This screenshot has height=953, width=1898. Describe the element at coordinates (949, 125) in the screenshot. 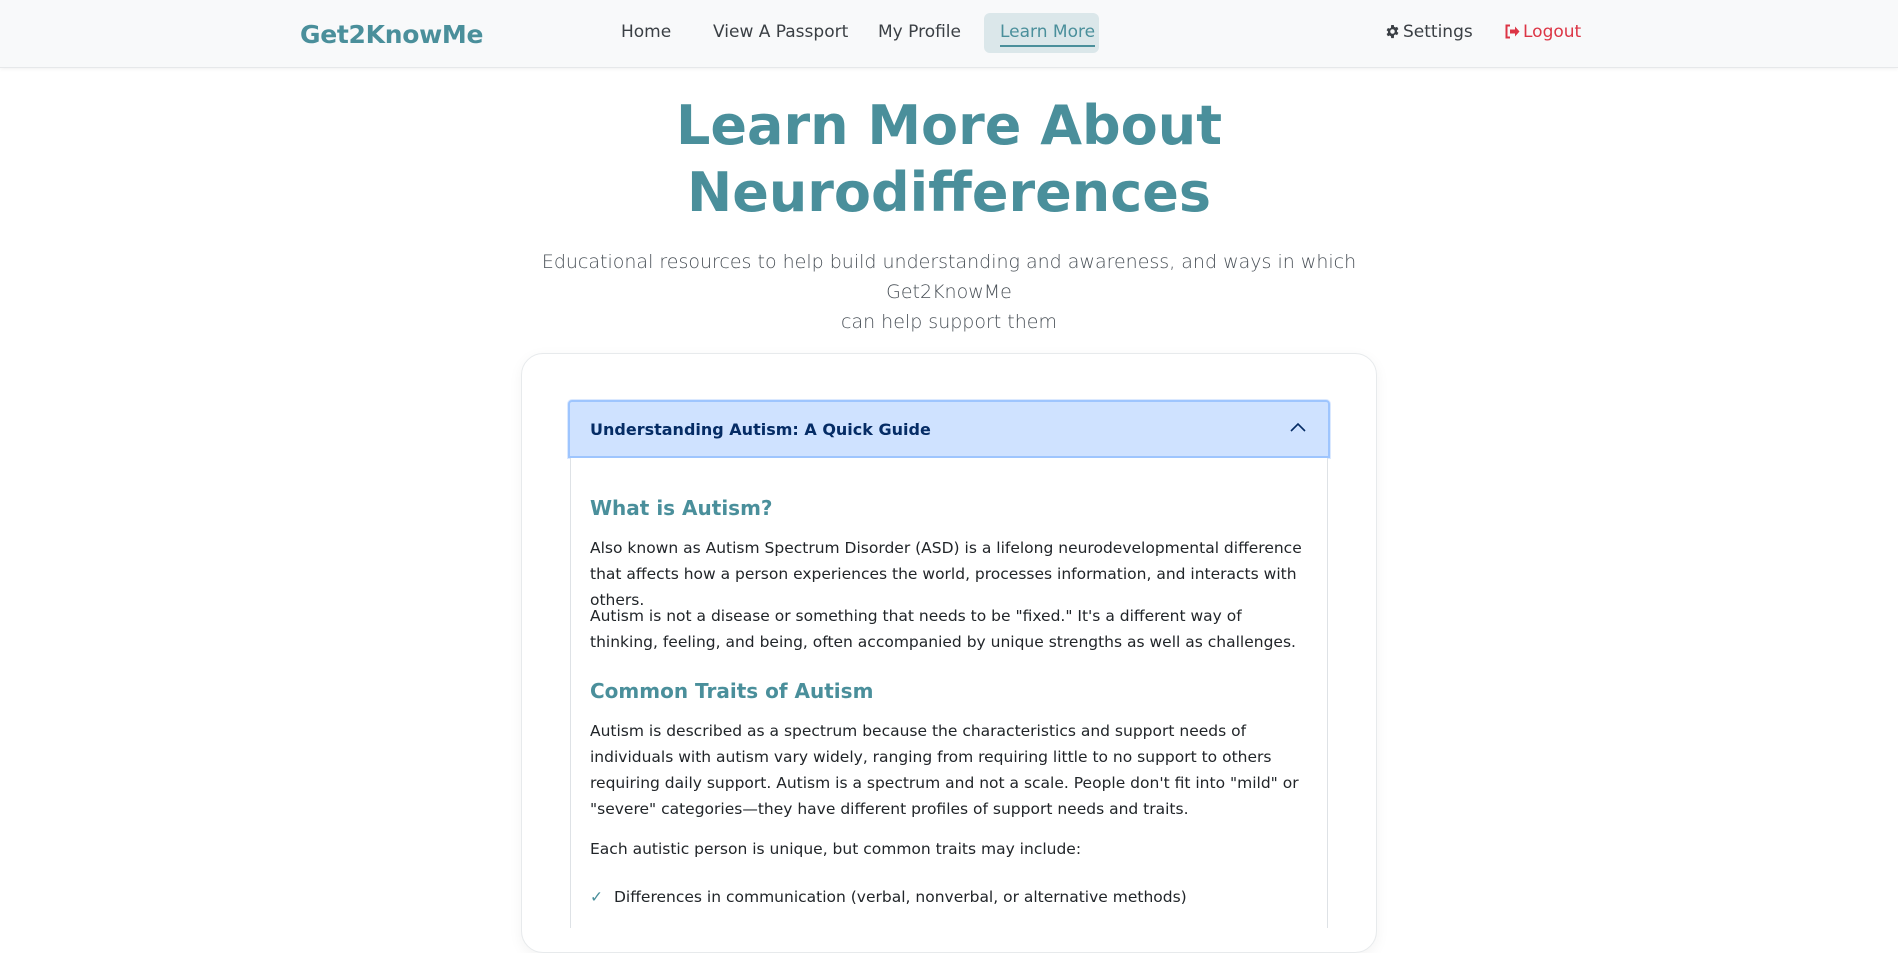

I see `page-title-line1: Learn More About` at that location.